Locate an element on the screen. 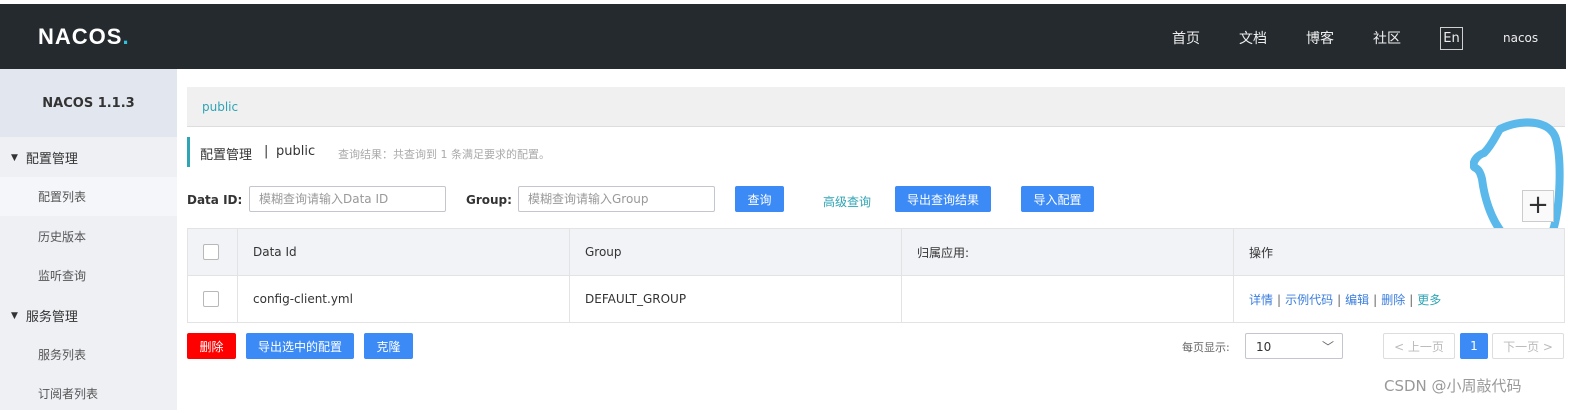  col-header-dataid: Data Id is located at coordinates (403, 252).